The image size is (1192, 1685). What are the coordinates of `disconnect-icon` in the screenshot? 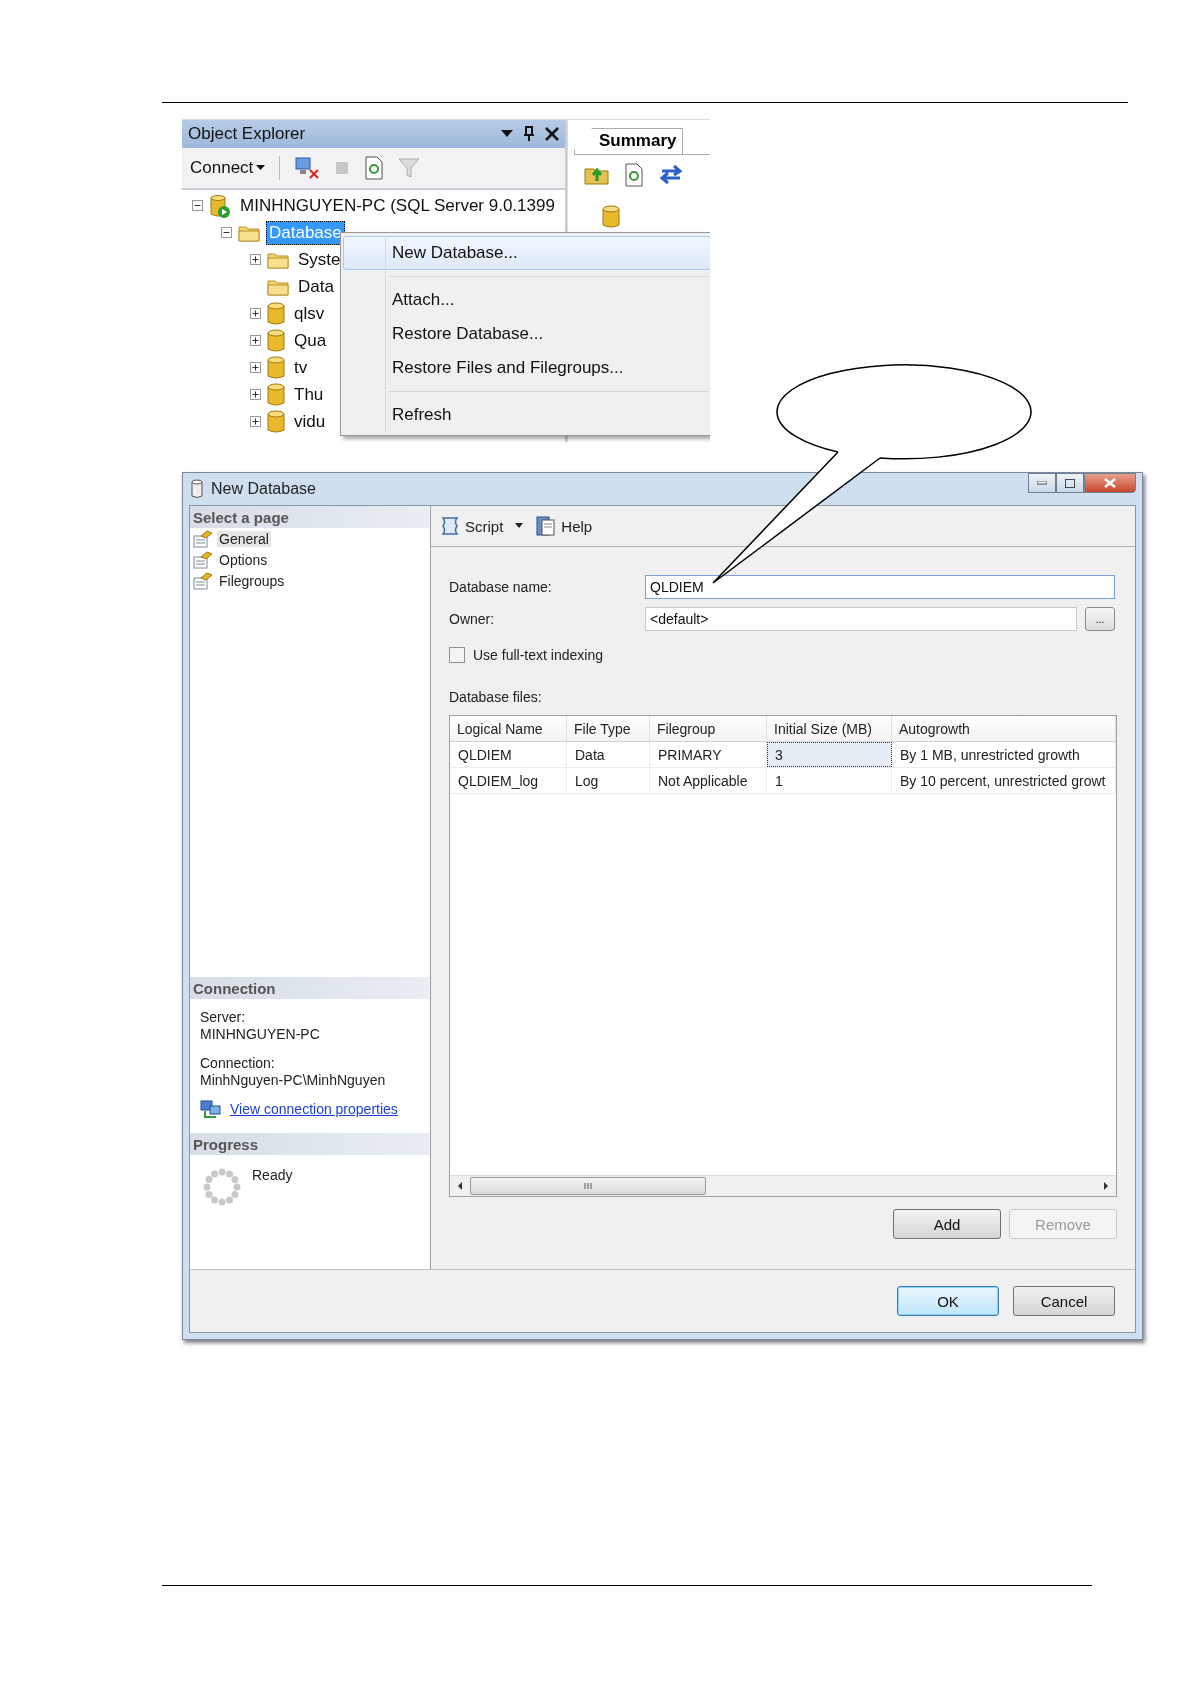 It's located at (307, 168).